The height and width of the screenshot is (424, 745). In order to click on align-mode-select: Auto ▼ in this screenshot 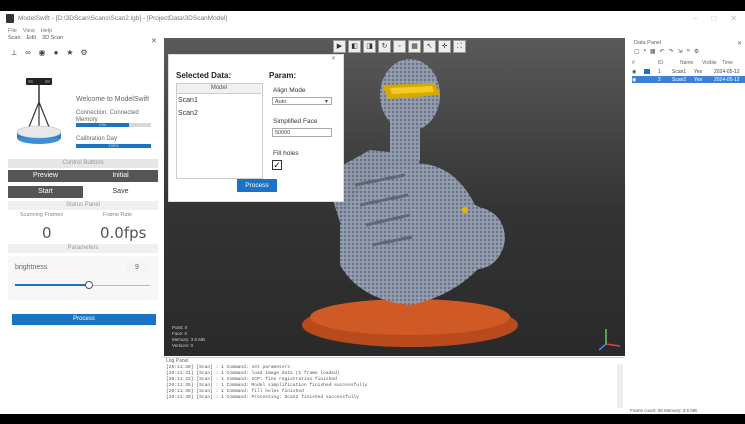, I will do `click(302, 101)`.